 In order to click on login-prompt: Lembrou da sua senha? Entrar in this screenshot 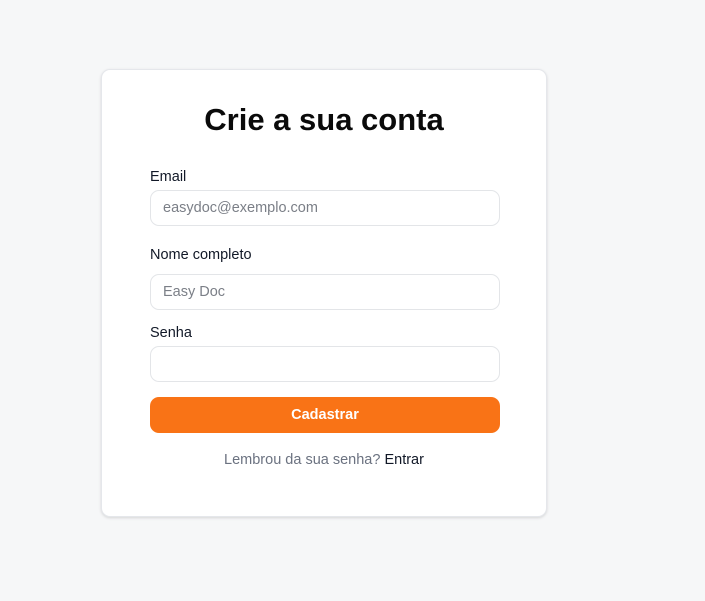, I will do `click(324, 460)`.